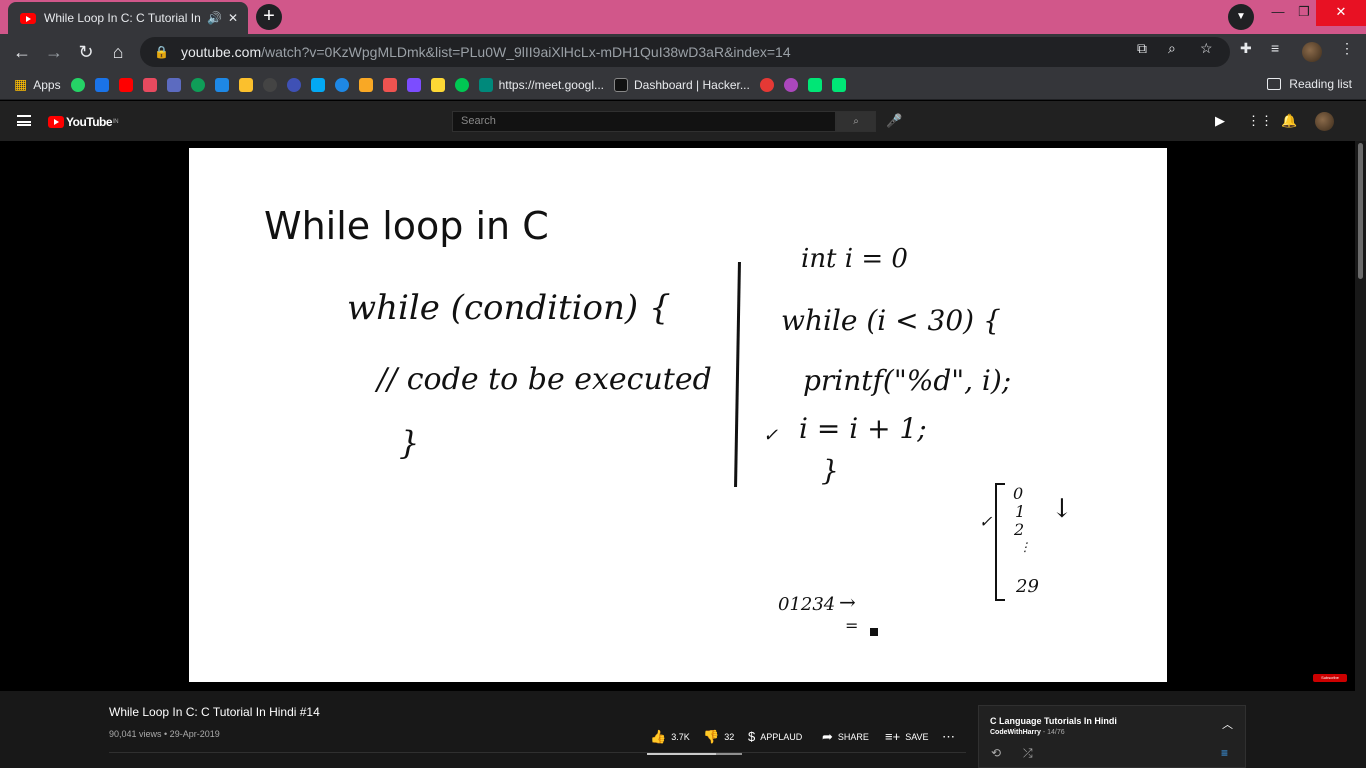 This screenshot has width=1366, height=768. Describe the element at coordinates (830, 470) in the screenshot. I see `closing-brace-right: }` at that location.